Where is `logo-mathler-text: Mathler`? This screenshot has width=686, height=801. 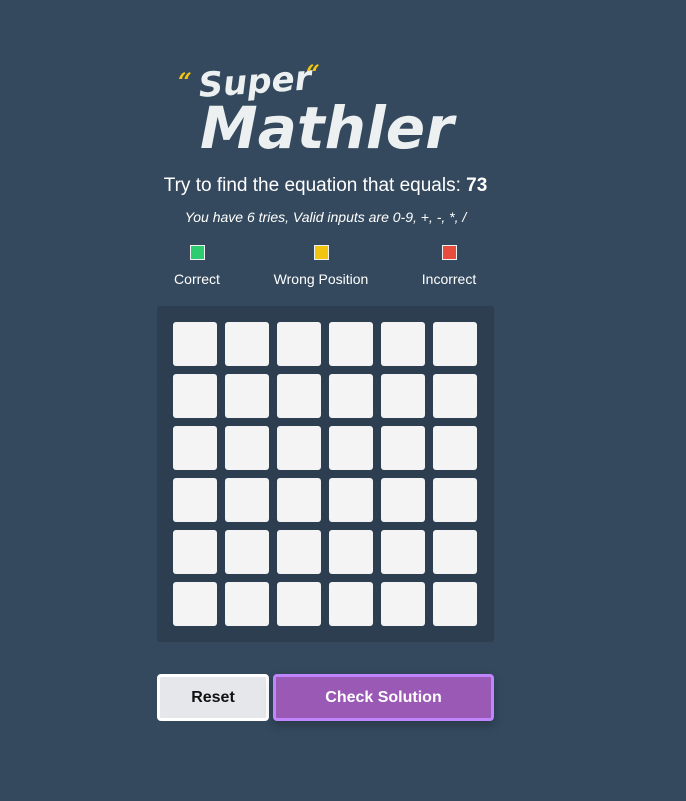
logo-mathler-text: Mathler is located at coordinates (327, 128).